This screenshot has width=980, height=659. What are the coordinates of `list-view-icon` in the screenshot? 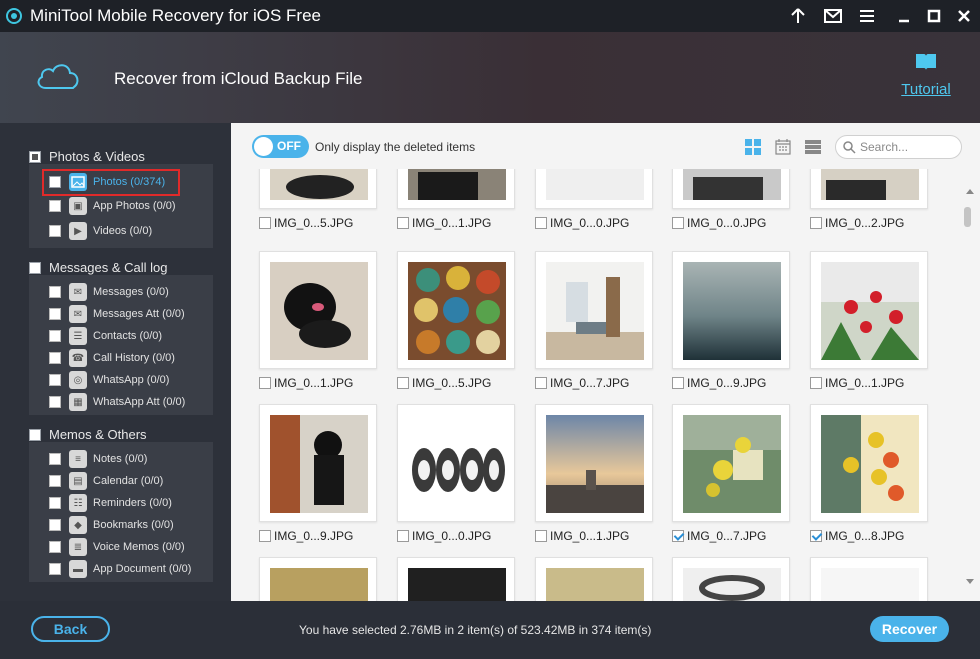 It's located at (813, 147).